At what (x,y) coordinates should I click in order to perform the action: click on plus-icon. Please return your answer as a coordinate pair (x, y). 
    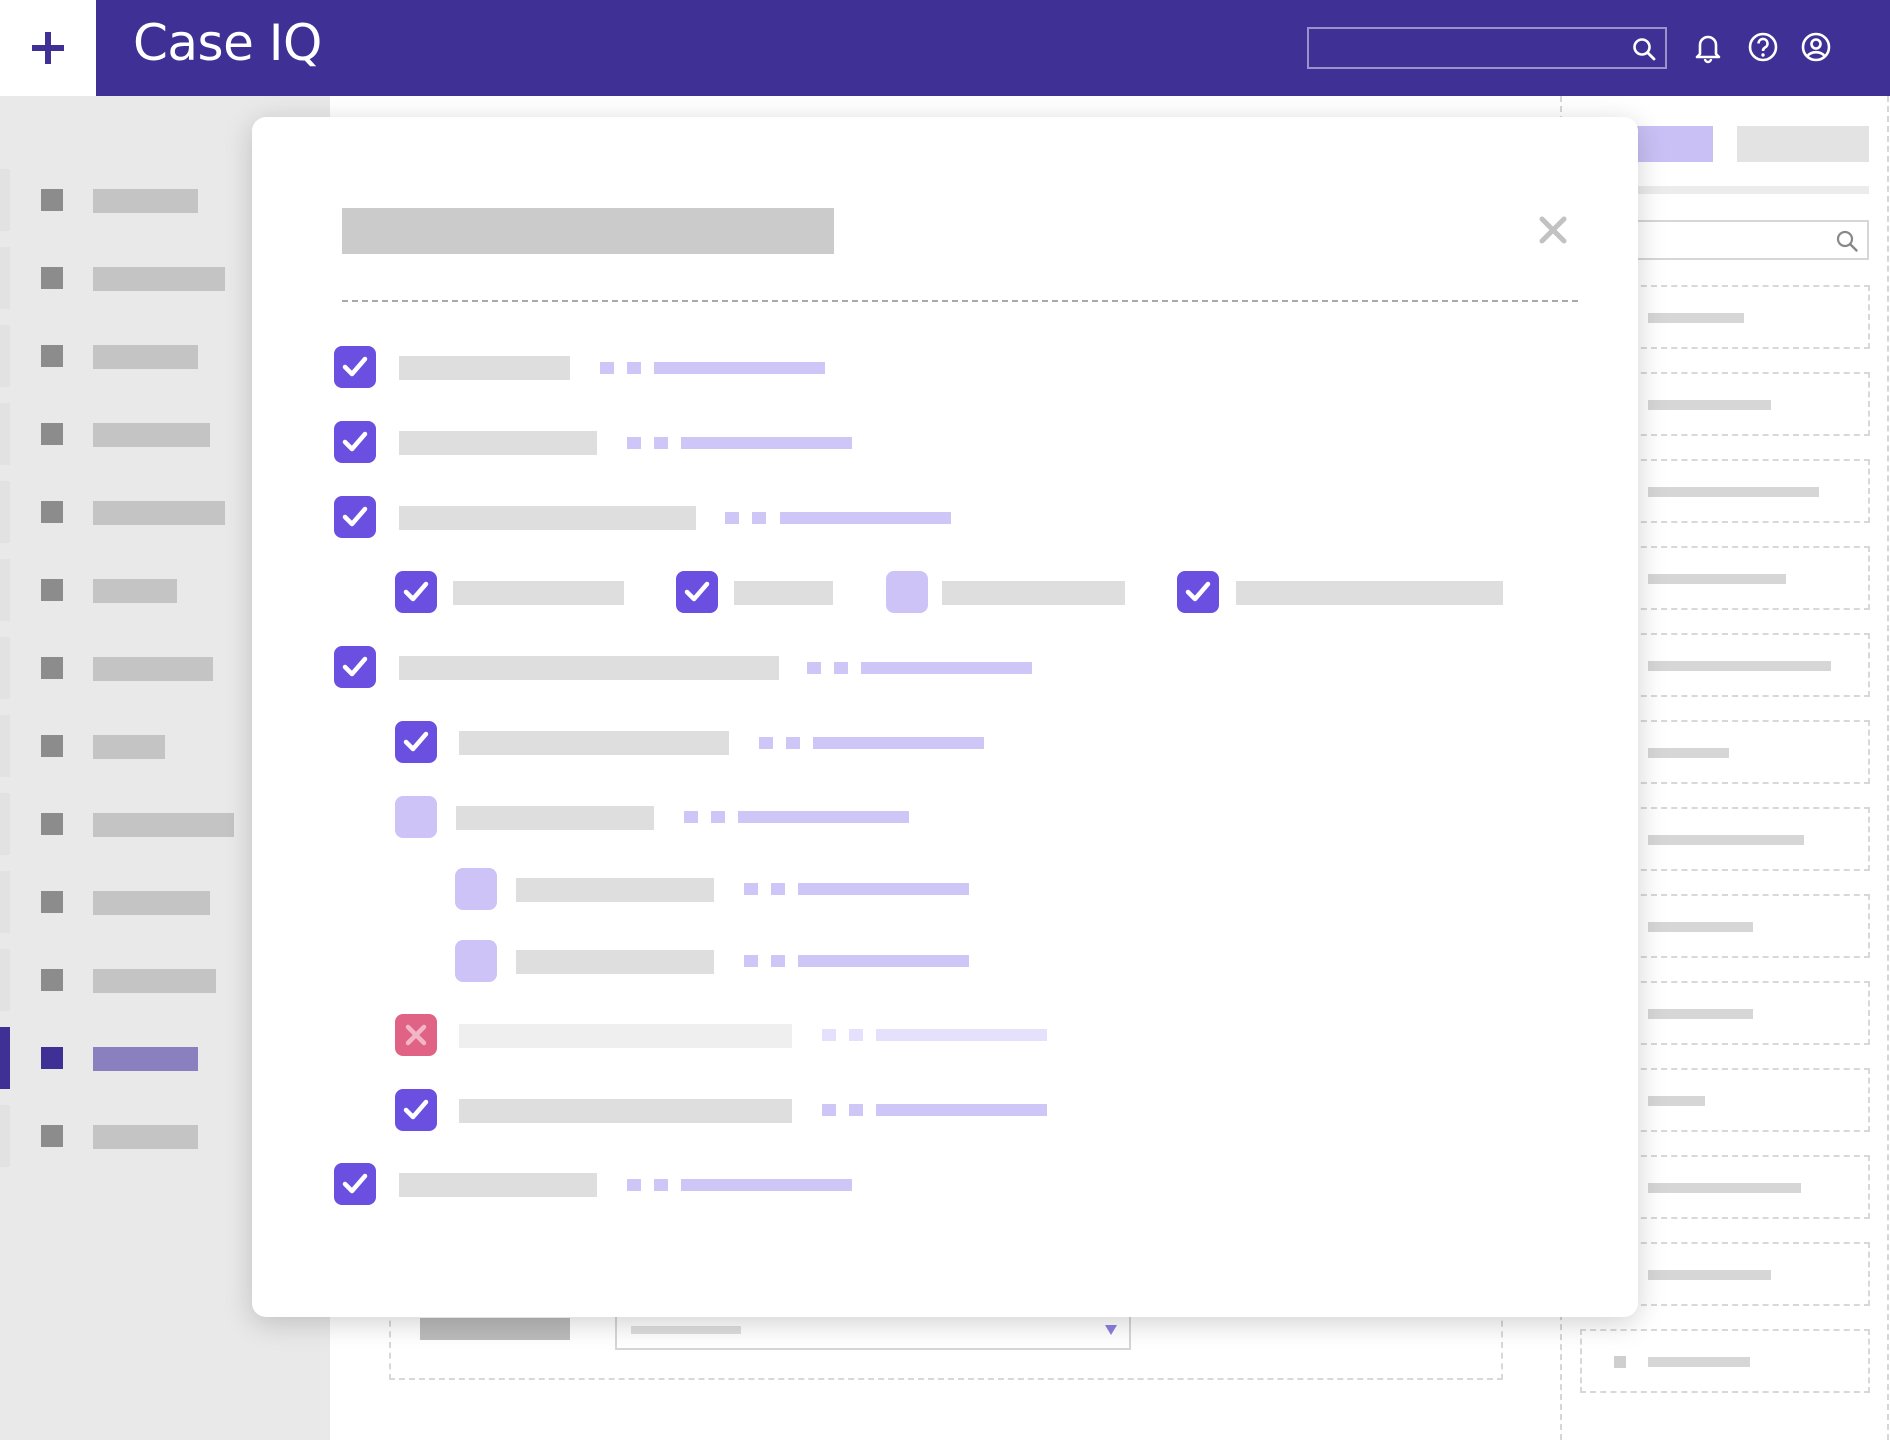
    Looking at the image, I should click on (48, 48).